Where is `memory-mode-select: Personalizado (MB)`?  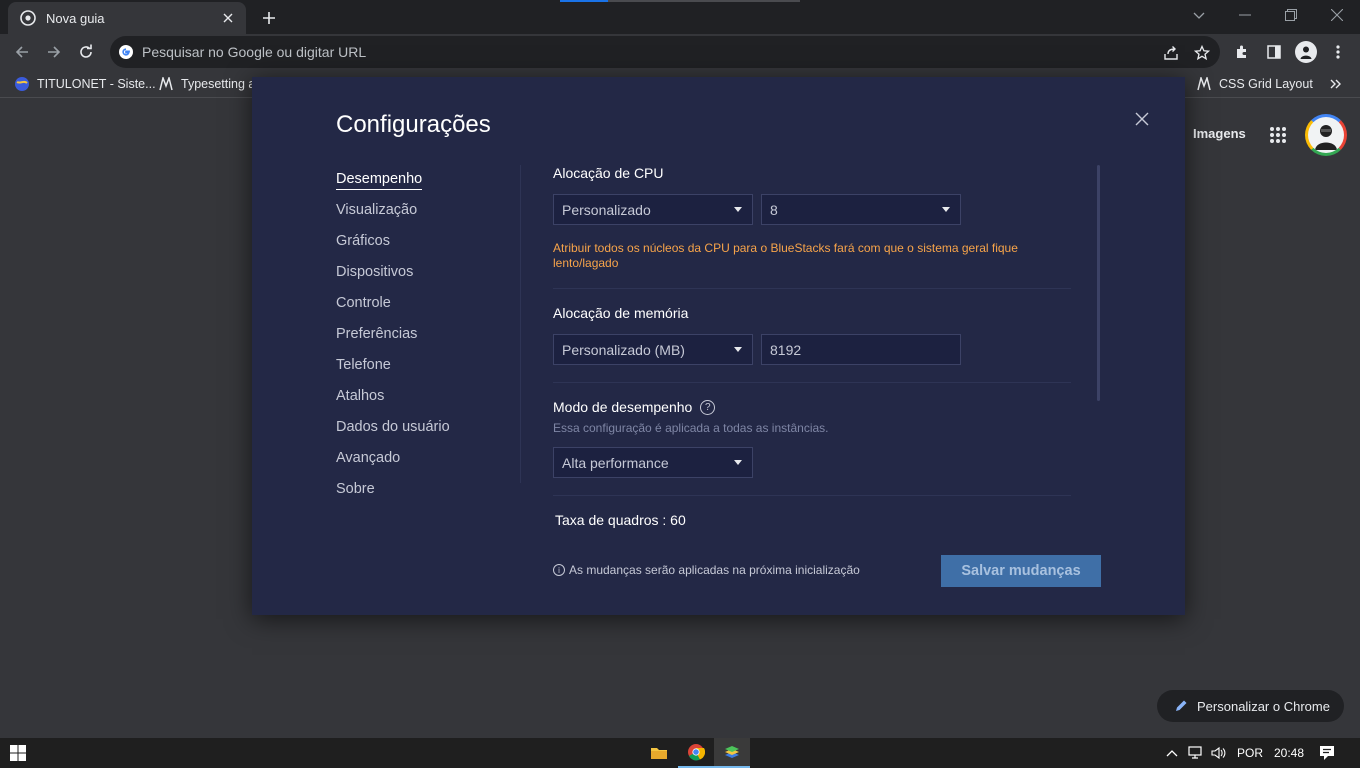 memory-mode-select: Personalizado (MB) is located at coordinates (653, 349).